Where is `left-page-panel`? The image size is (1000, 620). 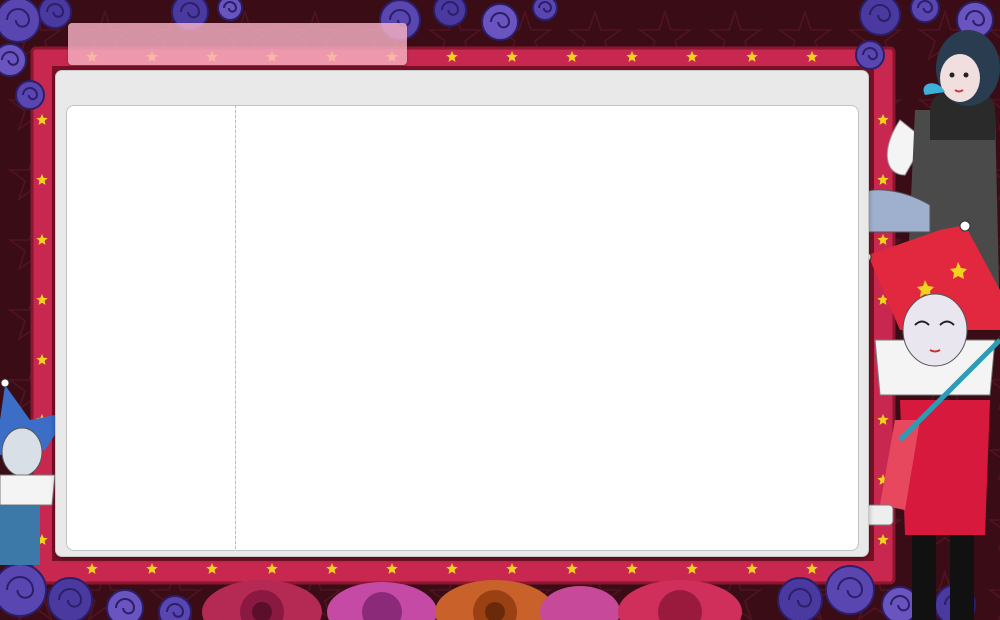 left-page-panel is located at coordinates (150, 328).